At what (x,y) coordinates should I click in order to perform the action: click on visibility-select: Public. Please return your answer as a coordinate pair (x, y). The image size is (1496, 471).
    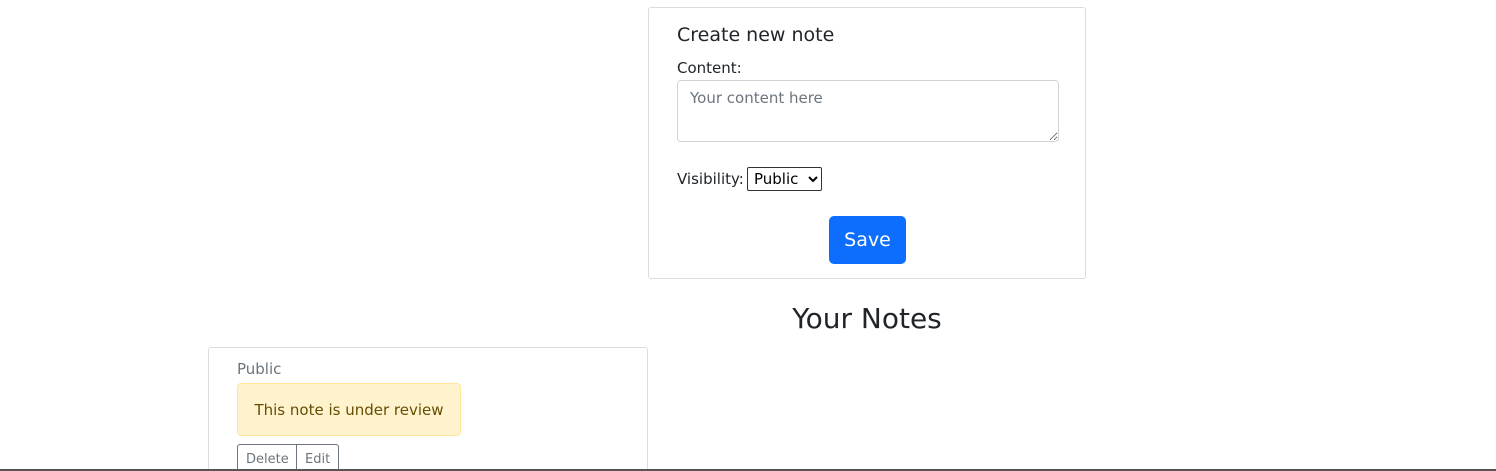
    Looking at the image, I should click on (784, 179).